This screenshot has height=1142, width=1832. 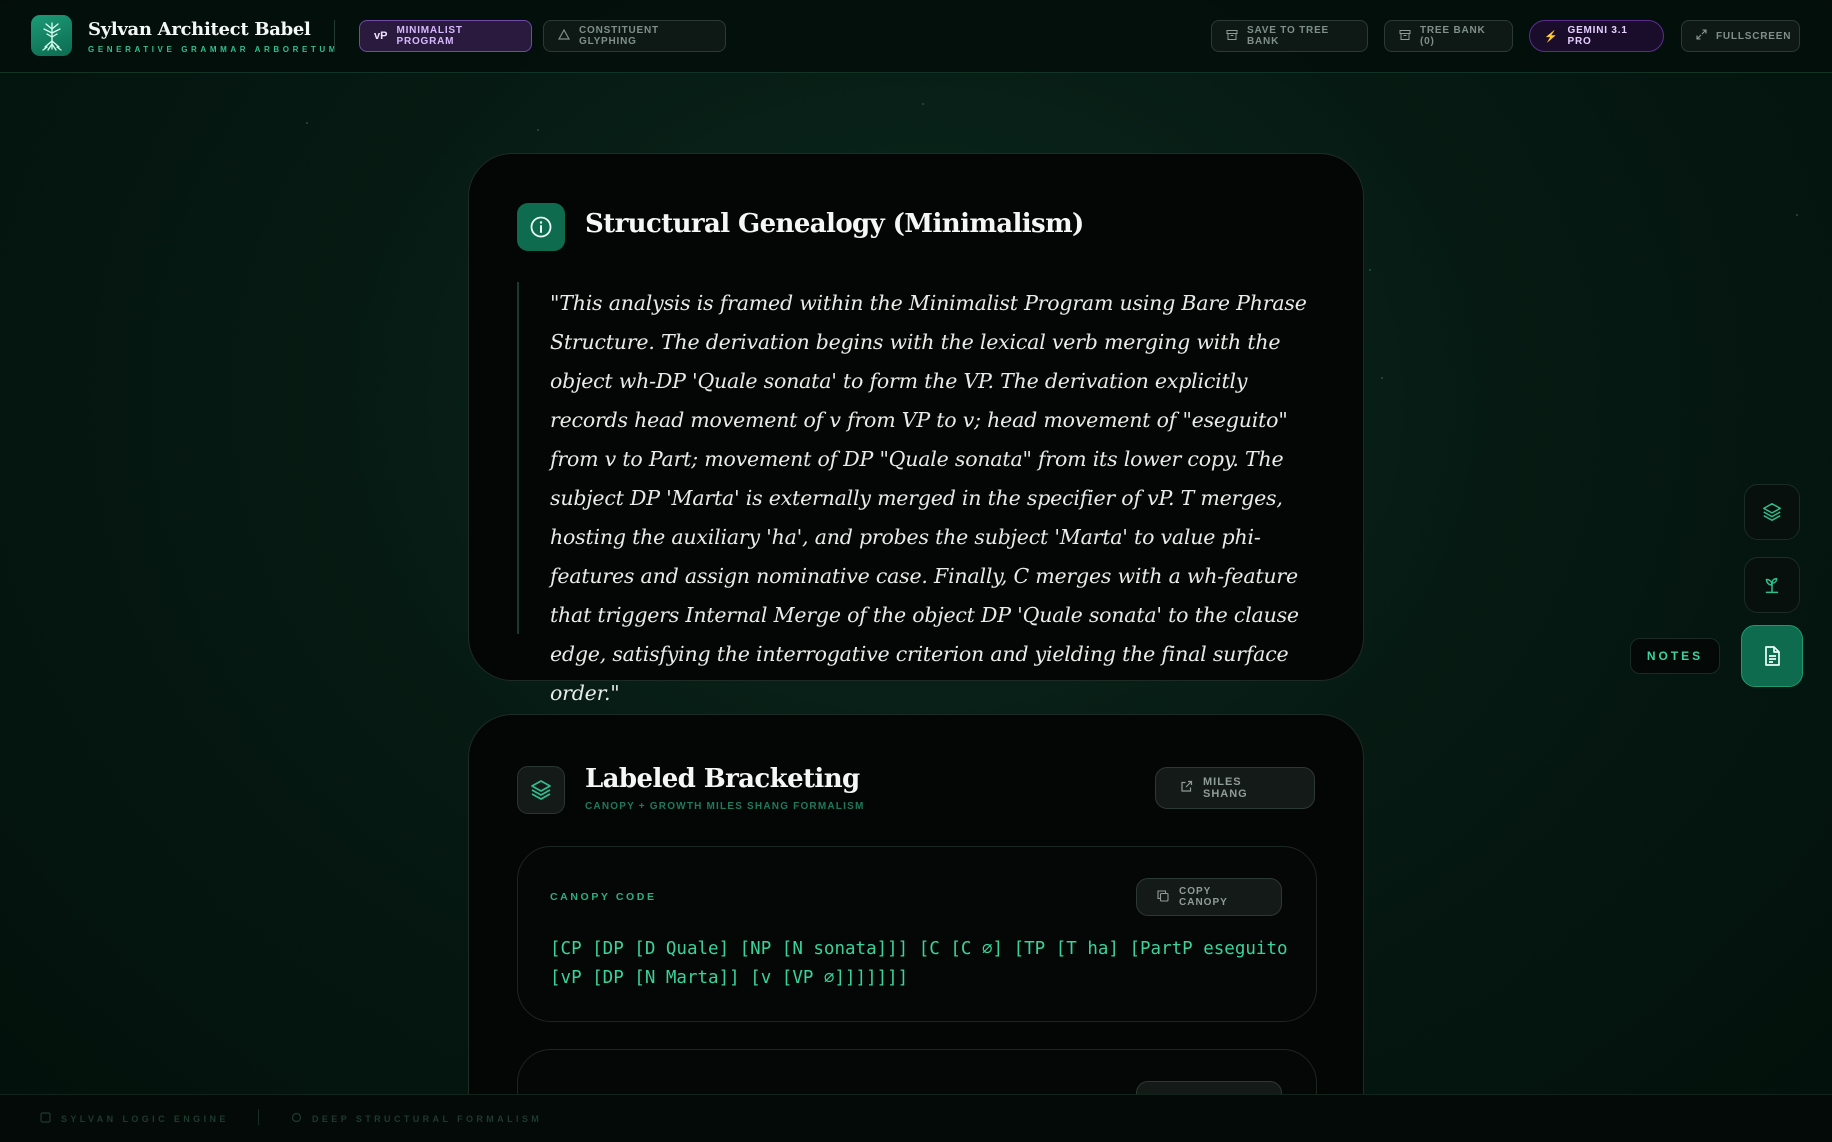 What do you see at coordinates (518, 458) in the screenshot?
I see `quote-bar` at bounding box center [518, 458].